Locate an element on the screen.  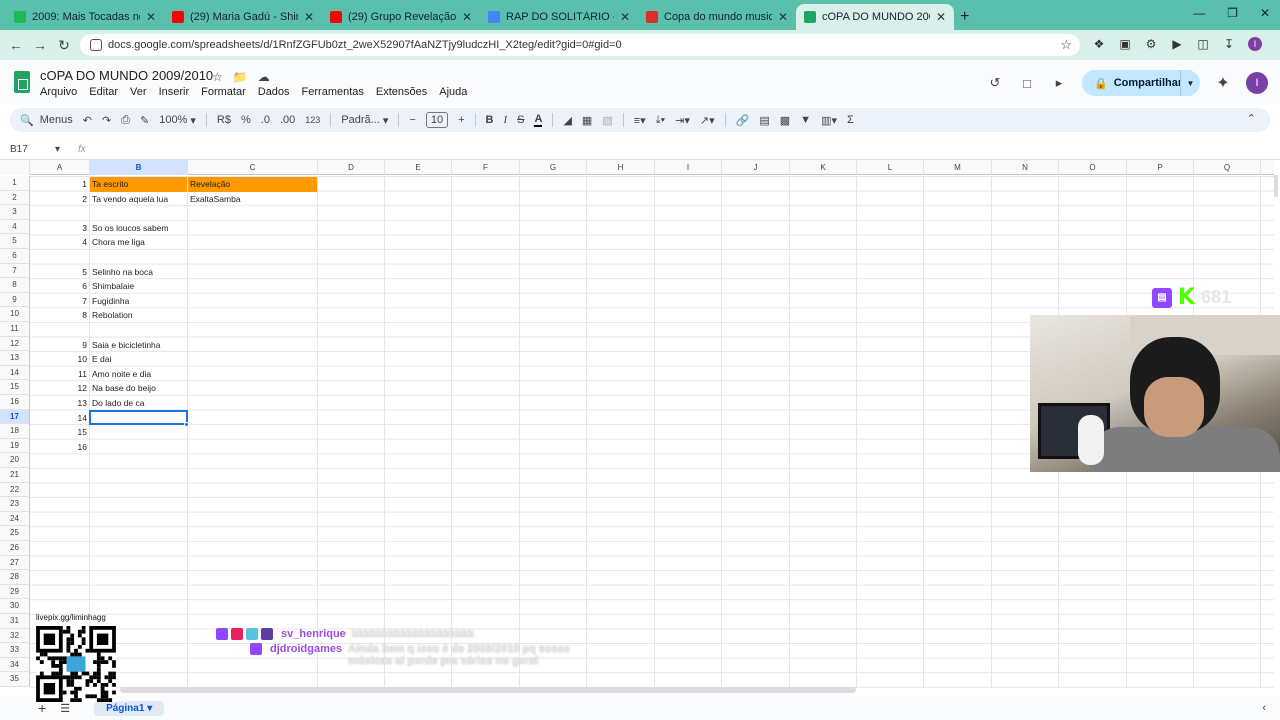
row-header: 14 is located at coordinates (15, 373).